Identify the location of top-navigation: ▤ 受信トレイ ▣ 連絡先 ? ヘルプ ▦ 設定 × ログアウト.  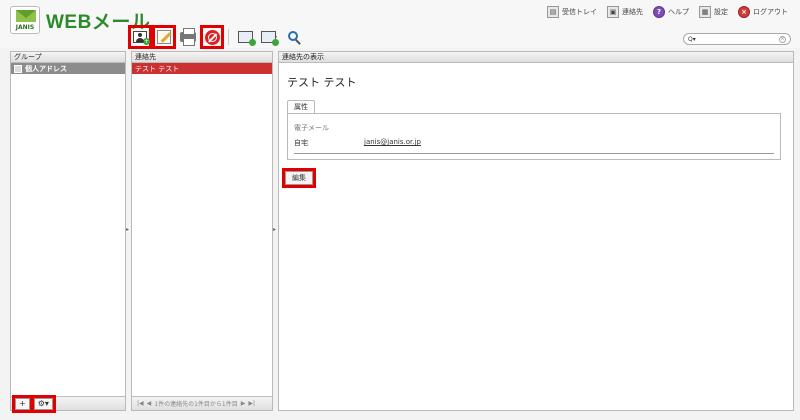
(667, 12).